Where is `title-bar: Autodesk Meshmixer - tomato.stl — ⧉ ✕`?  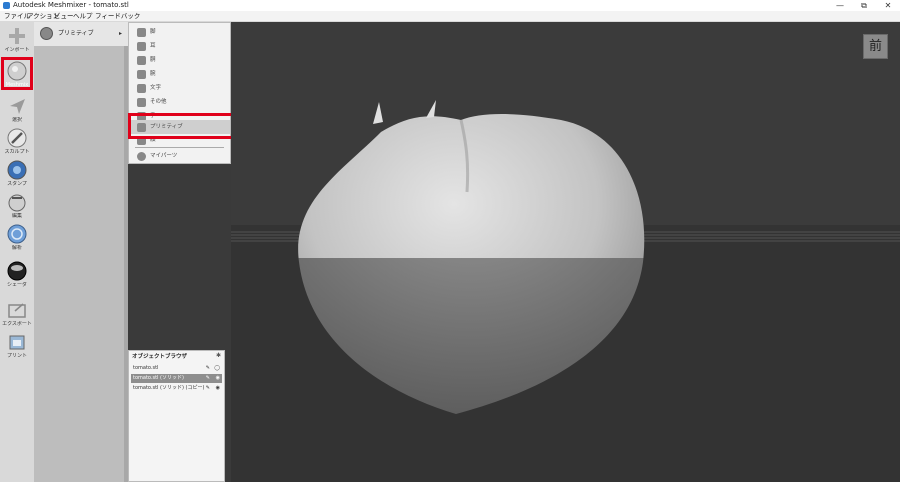
title-bar: Autodesk Meshmixer - tomato.stl — ⧉ ✕ is located at coordinates (450, 5).